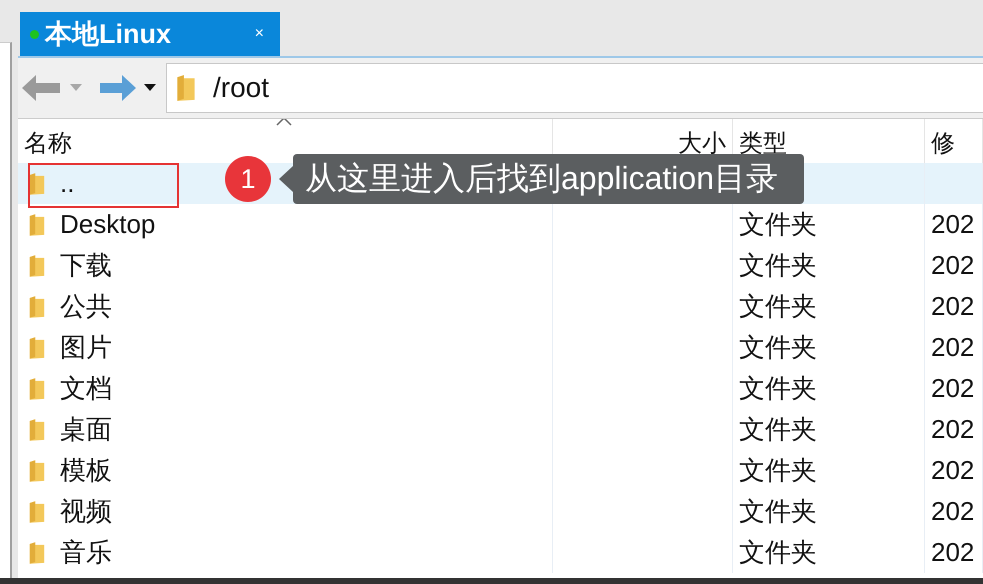 The image size is (983, 584). What do you see at coordinates (86, 265) in the screenshot?
I see `file-name: 下载` at bounding box center [86, 265].